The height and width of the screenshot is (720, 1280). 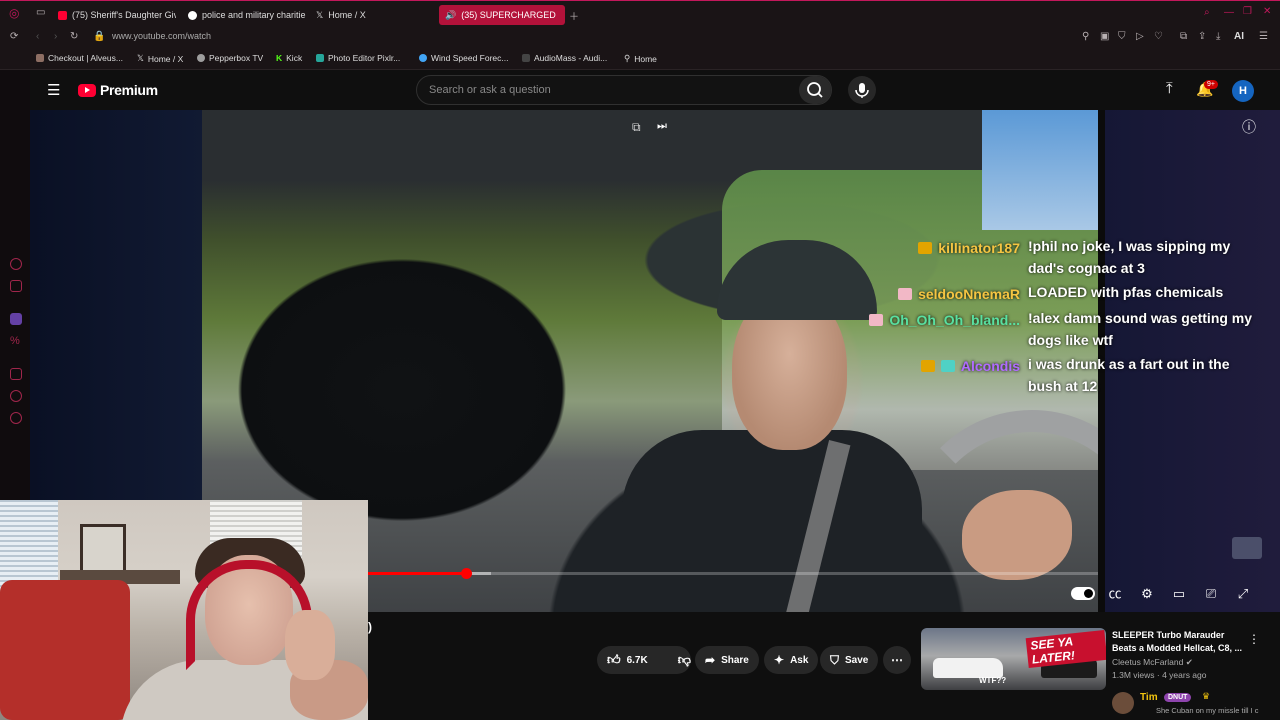 I want to click on like-button: 👍︎ 6.7K, so click(x=627, y=660).